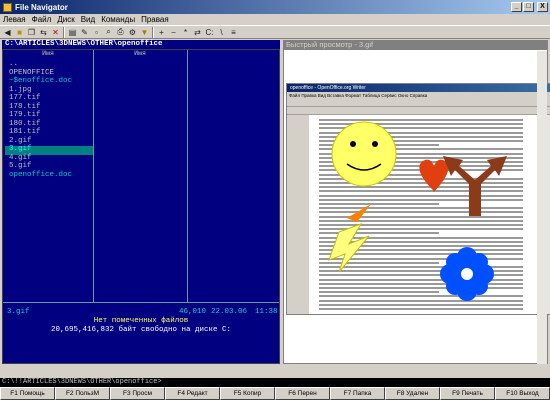 The image size is (550, 400). What do you see at coordinates (7, 32) in the screenshot?
I see `back-icon: ◀` at bounding box center [7, 32].